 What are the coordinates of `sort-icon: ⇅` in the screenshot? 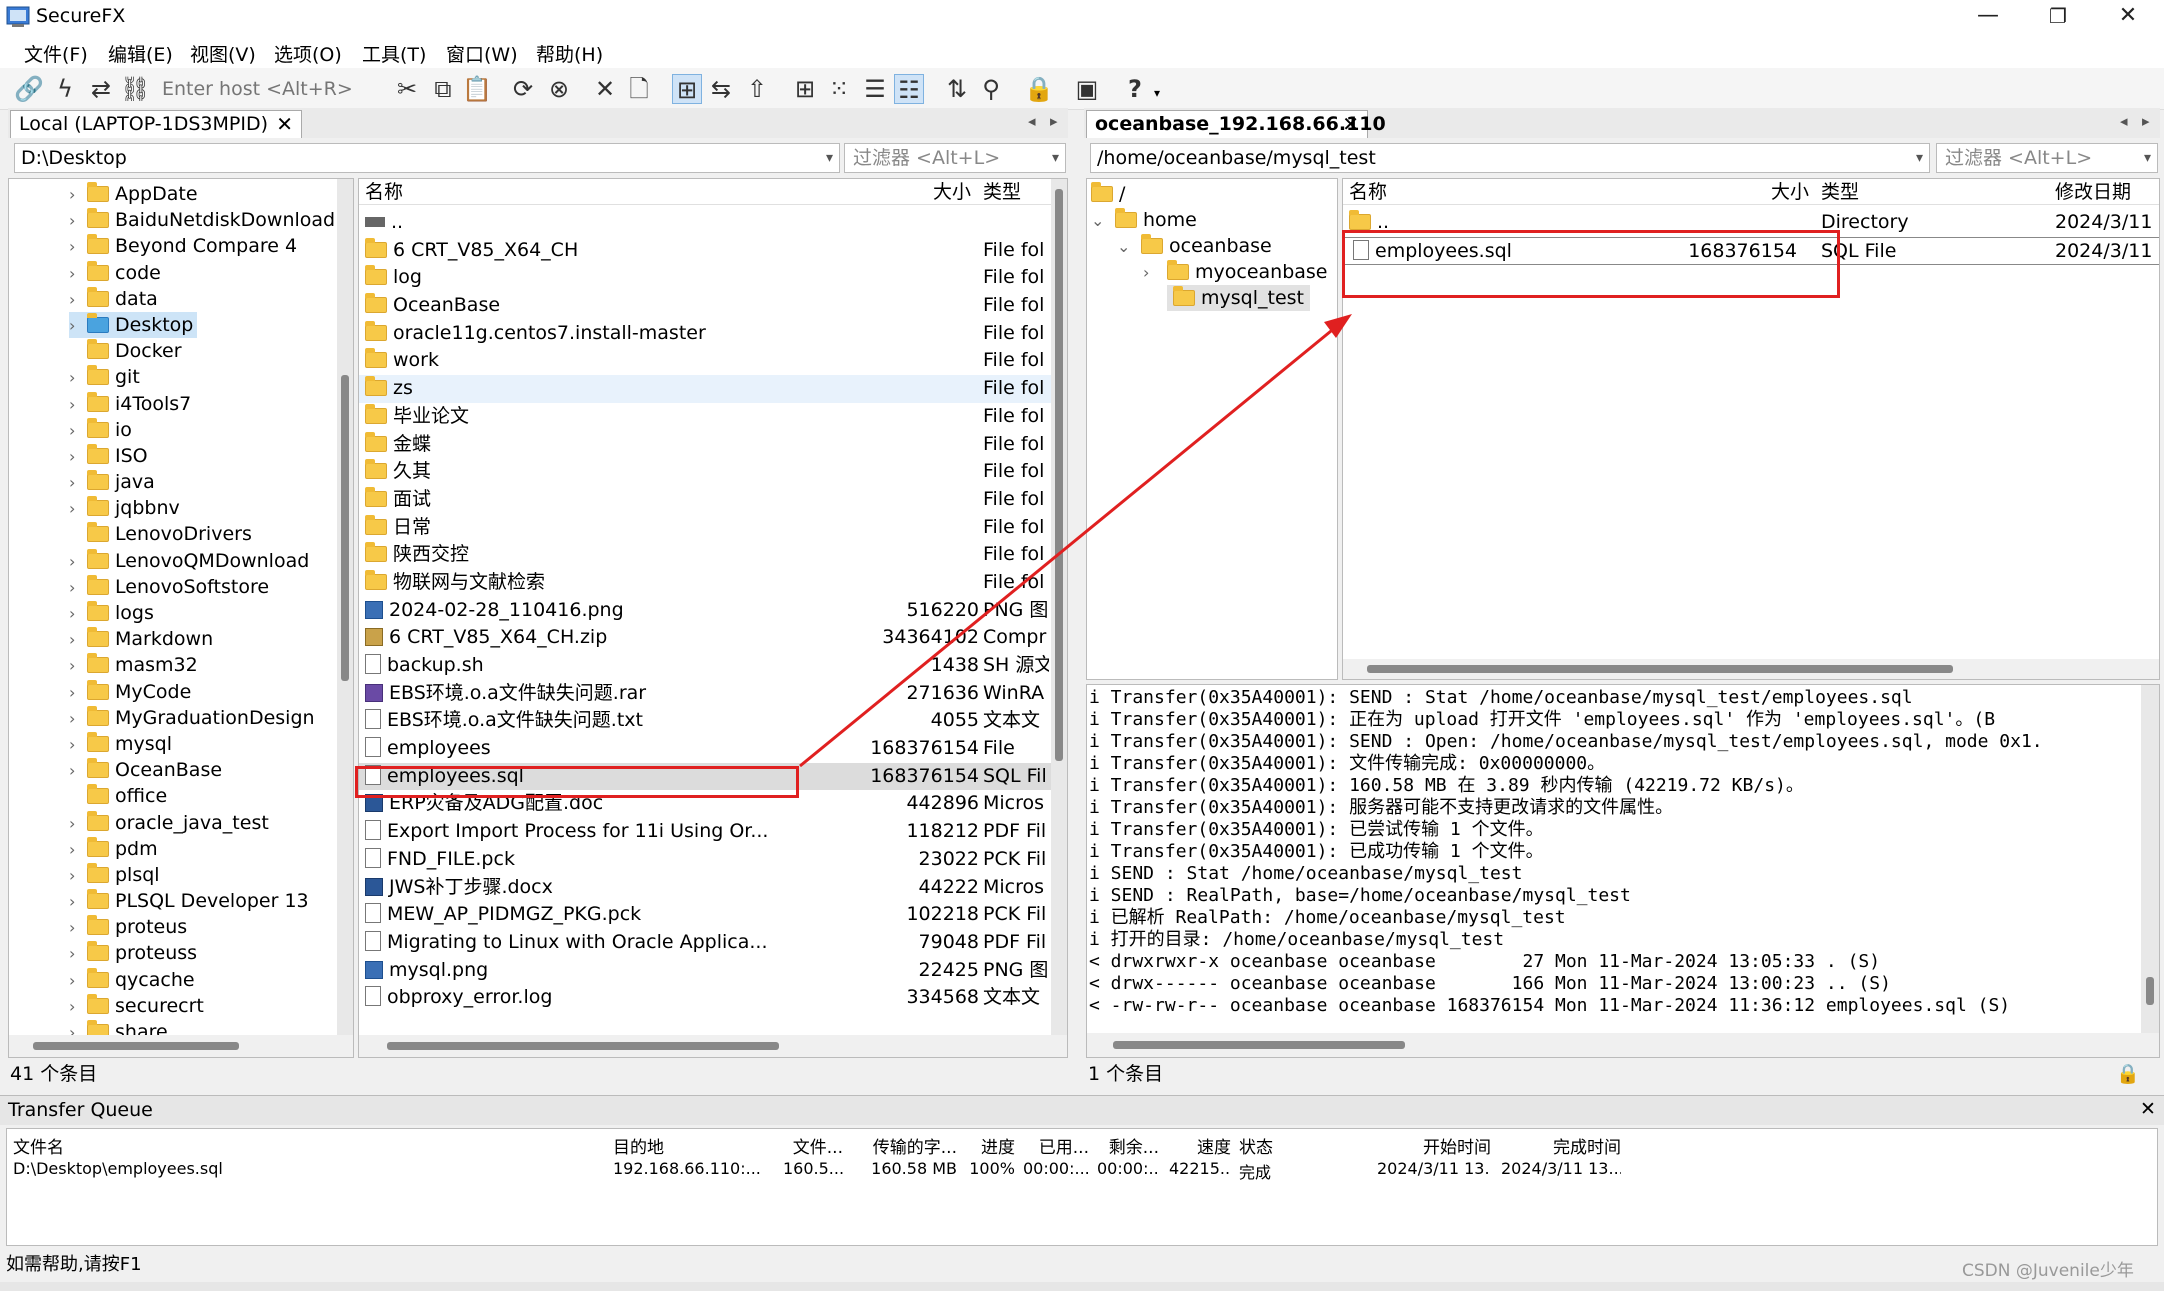 It's located at (957, 89).